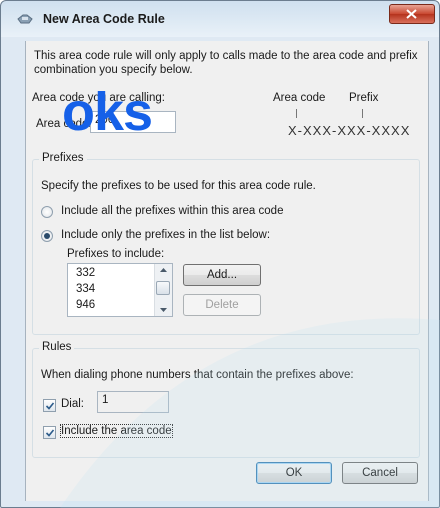 The height and width of the screenshot is (508, 440). I want to click on ok-button: OK, so click(294, 473).